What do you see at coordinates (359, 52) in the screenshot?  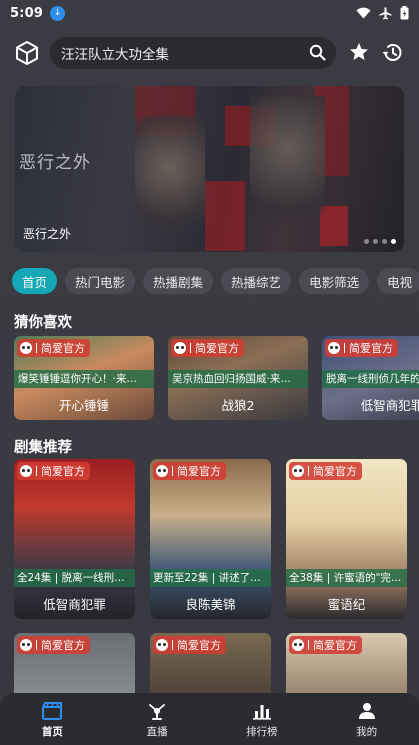 I see `star-icon` at bounding box center [359, 52].